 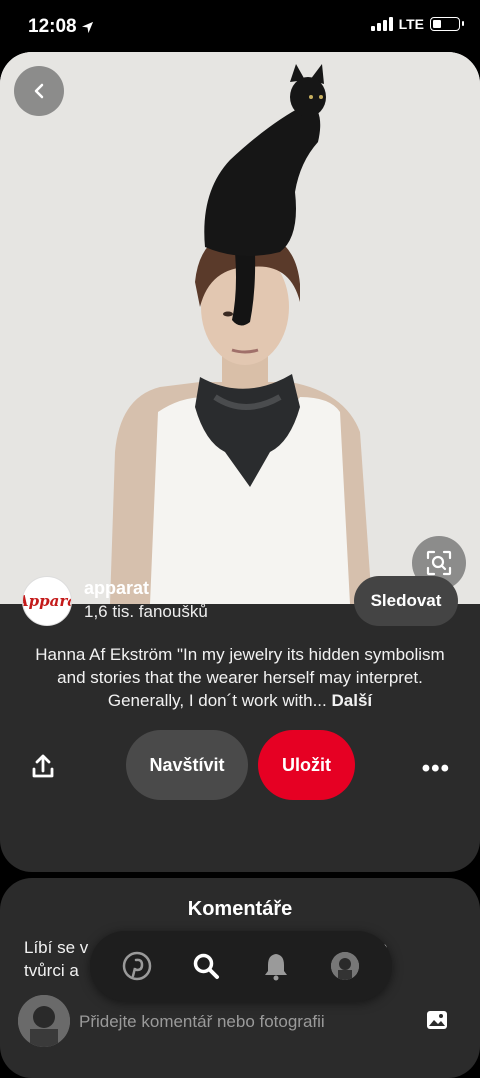 I want to click on creator-avatar: Appara, so click(x=47, y=601).